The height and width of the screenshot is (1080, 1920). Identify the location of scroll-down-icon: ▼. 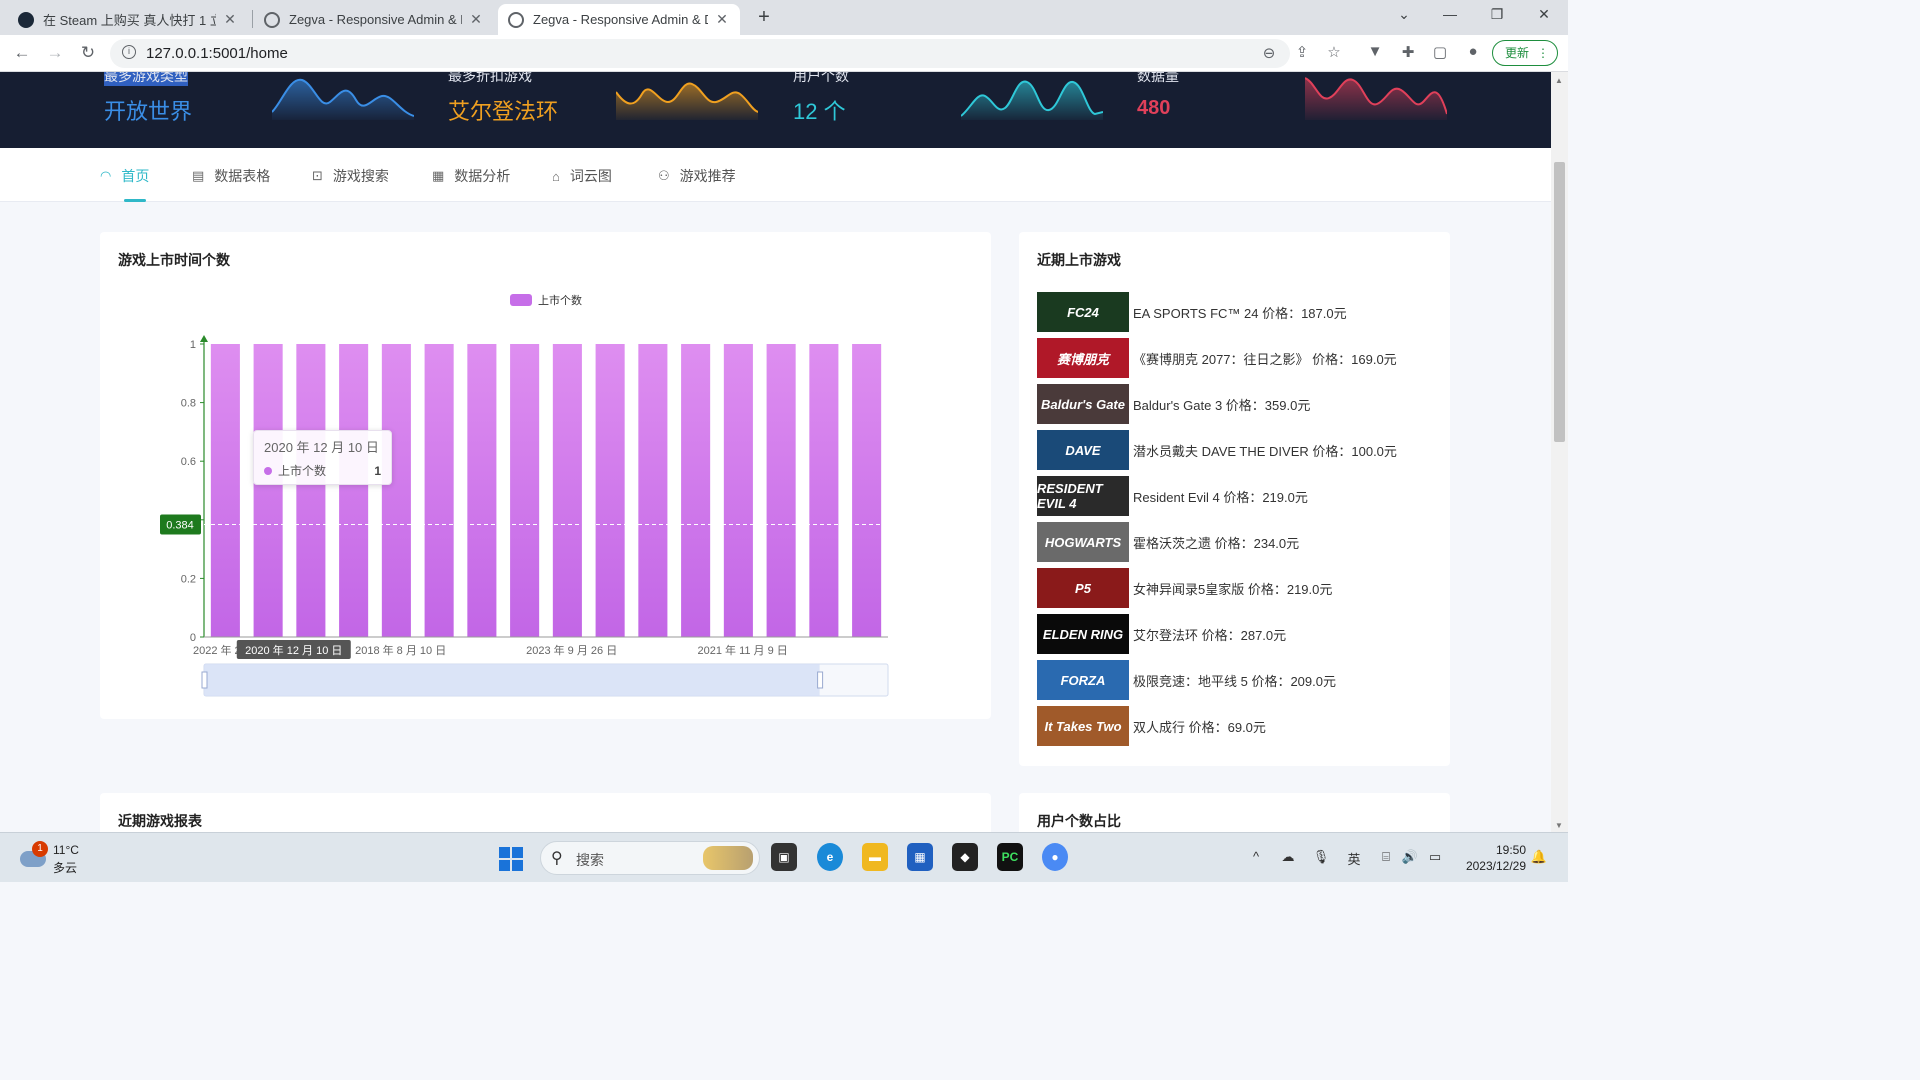
(1559, 825).